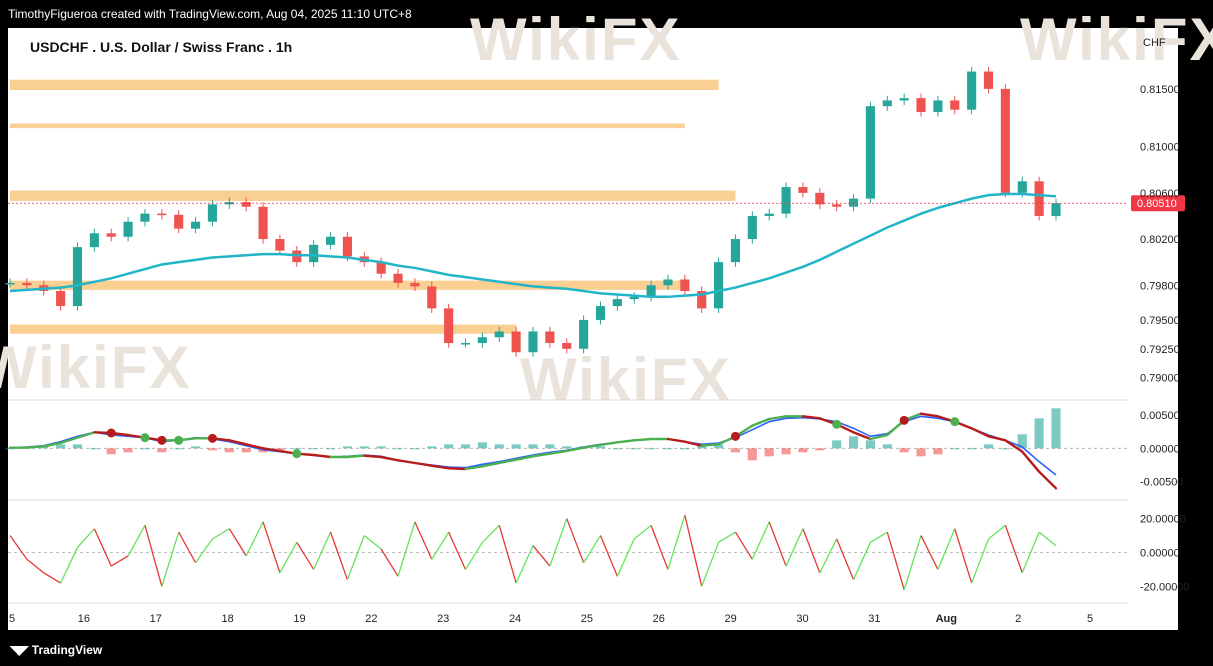 The height and width of the screenshot is (666, 1213). I want to click on price-tick-label: 0.81000, so click(1160, 148).